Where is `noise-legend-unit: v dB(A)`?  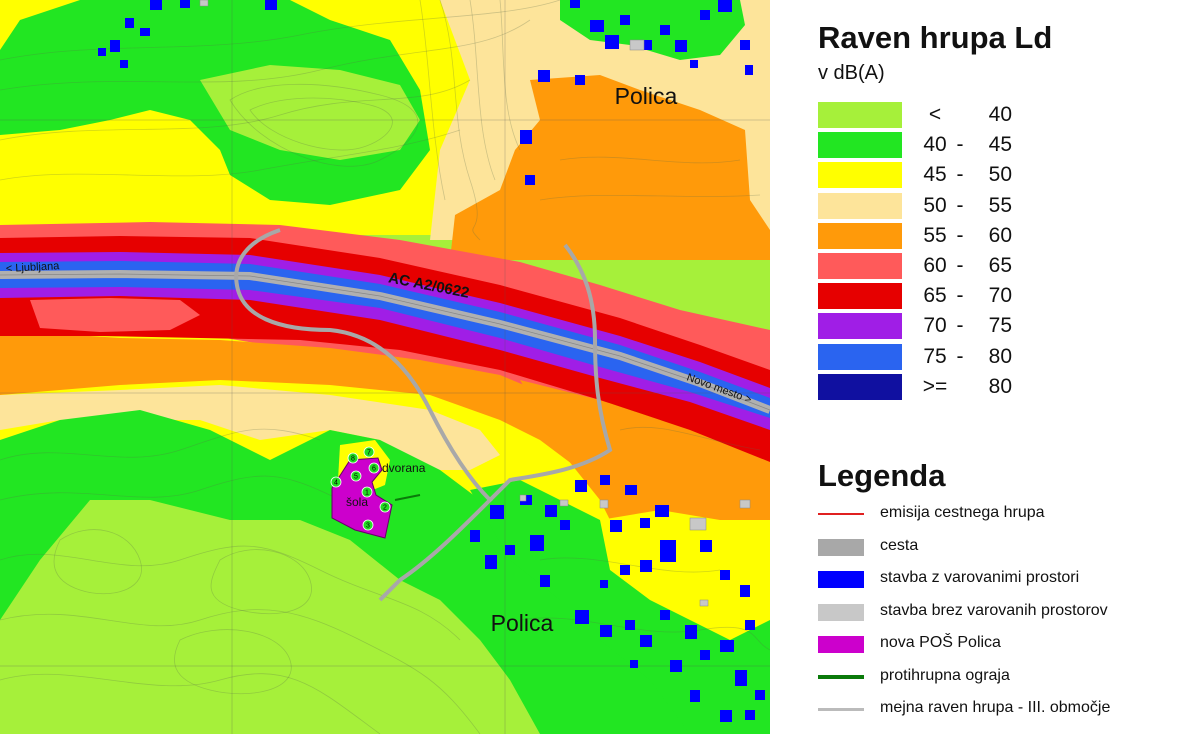 noise-legend-unit: v dB(A) is located at coordinates (851, 73).